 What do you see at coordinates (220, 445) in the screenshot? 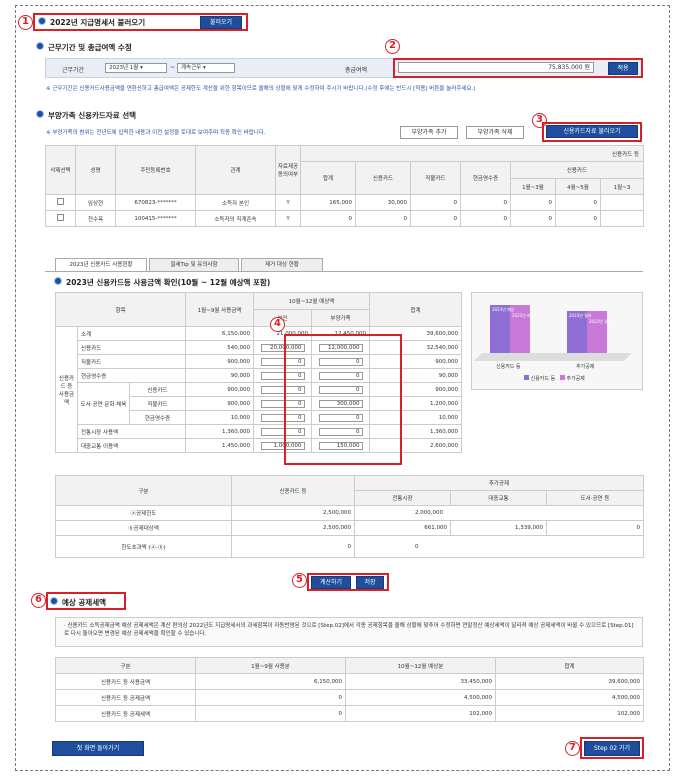
I see `cell-used: 1,450,000` at bounding box center [220, 445].